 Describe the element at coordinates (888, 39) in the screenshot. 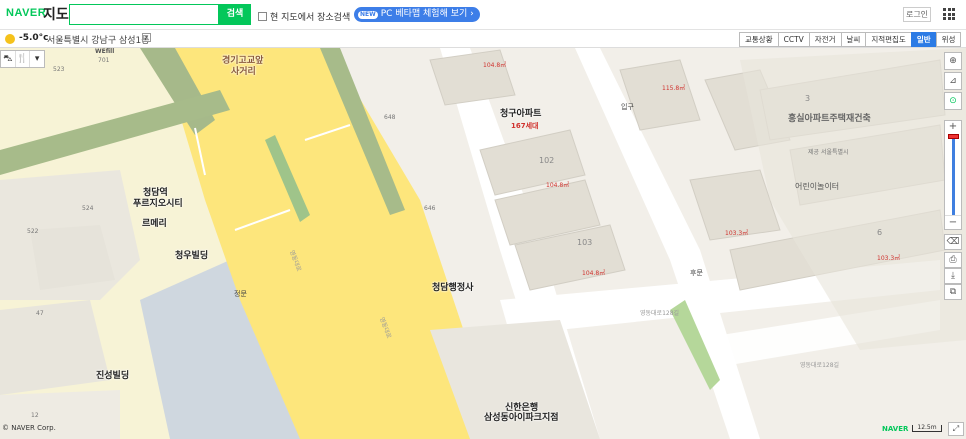

I see `tab-cadastral: 지적편집도` at that location.